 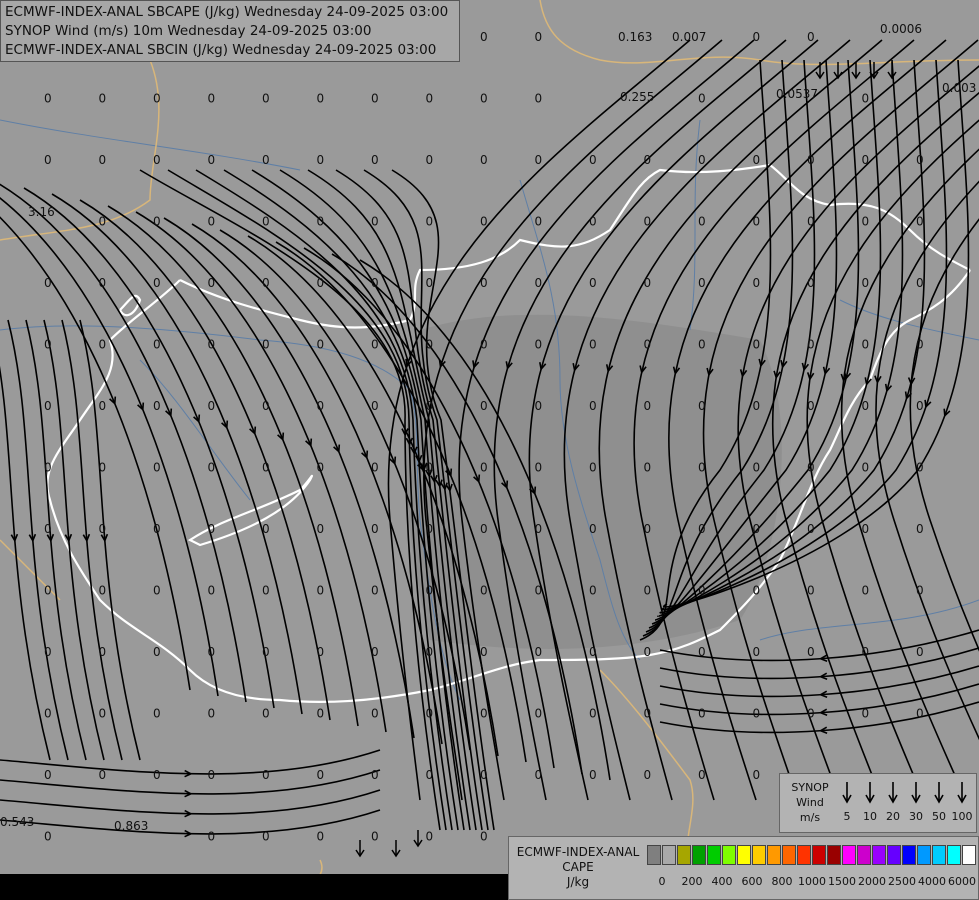 What do you see at coordinates (870, 816) in the screenshot?
I see `legend-barb-speed: 10` at bounding box center [870, 816].